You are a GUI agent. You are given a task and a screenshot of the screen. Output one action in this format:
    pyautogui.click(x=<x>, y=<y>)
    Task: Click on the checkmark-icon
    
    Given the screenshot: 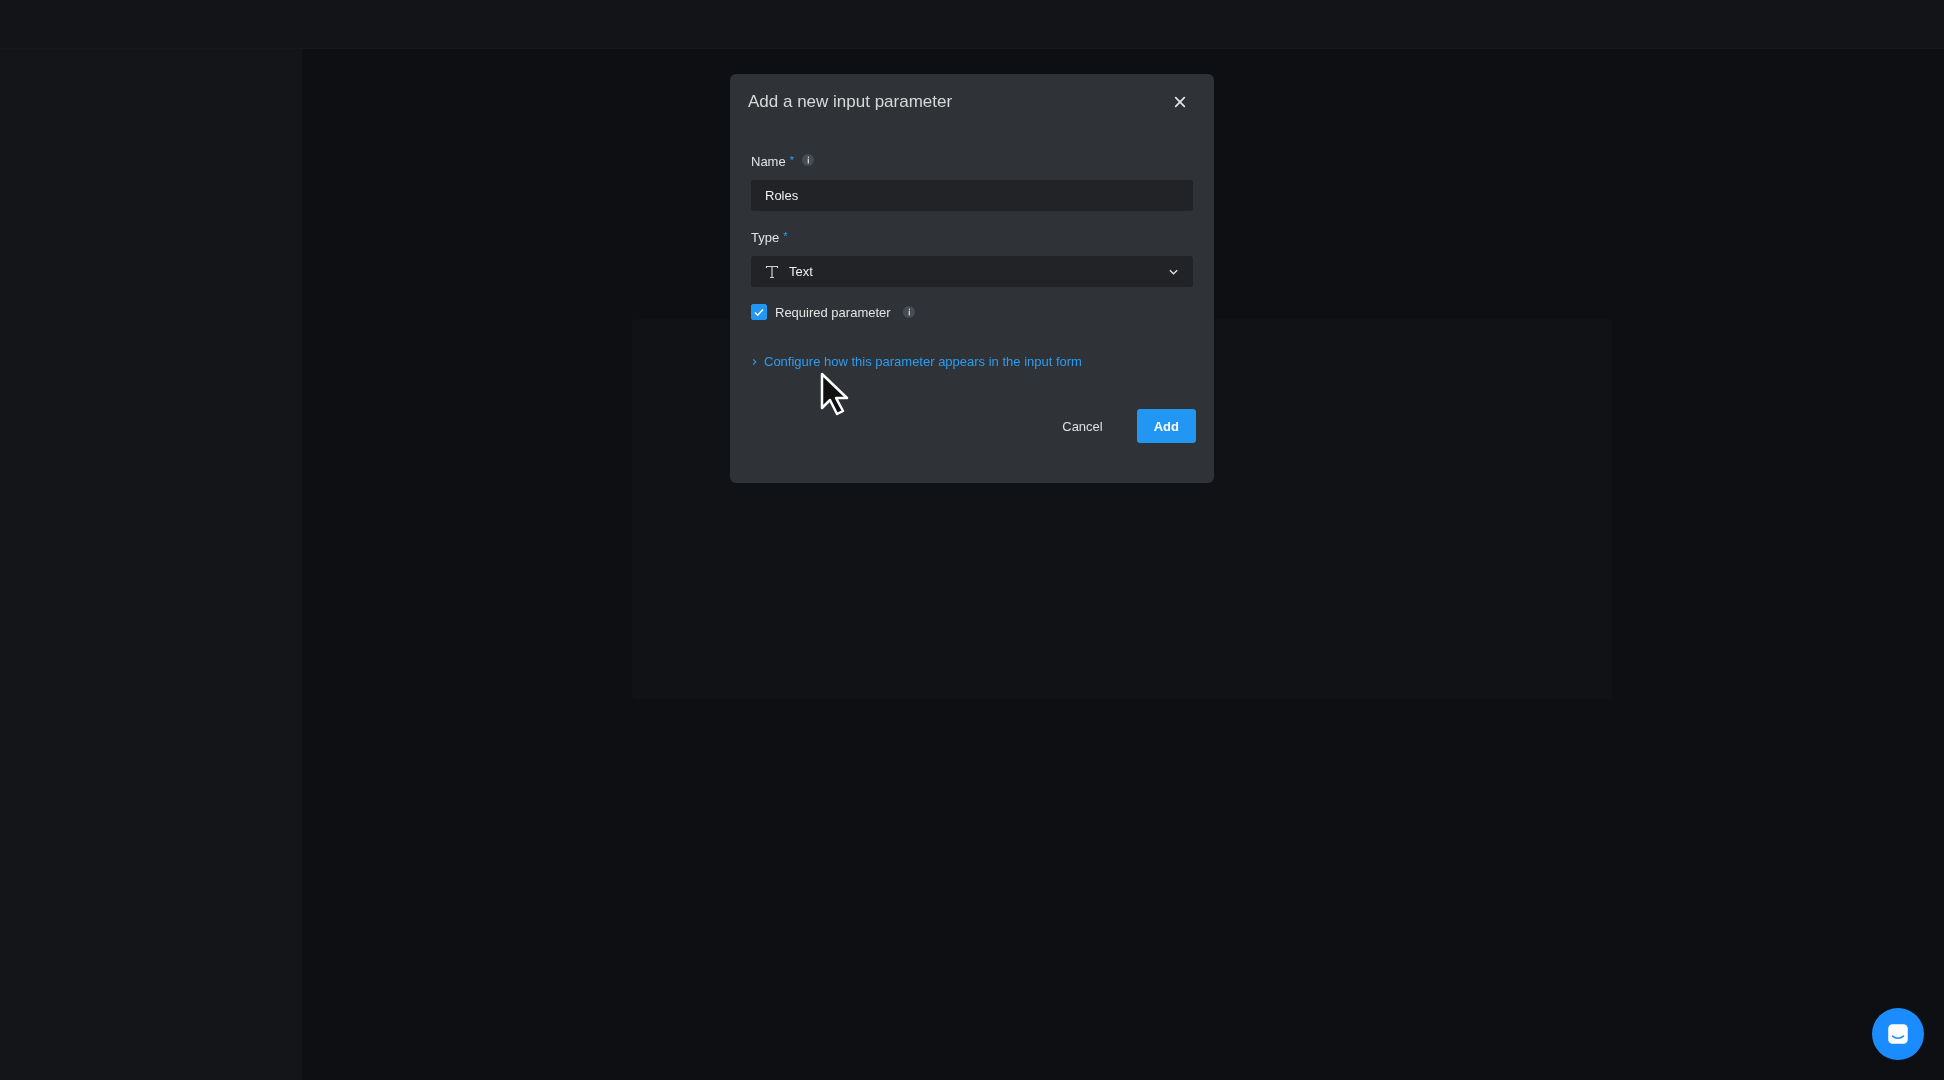 What is the action you would take?
    pyautogui.click(x=759, y=312)
    